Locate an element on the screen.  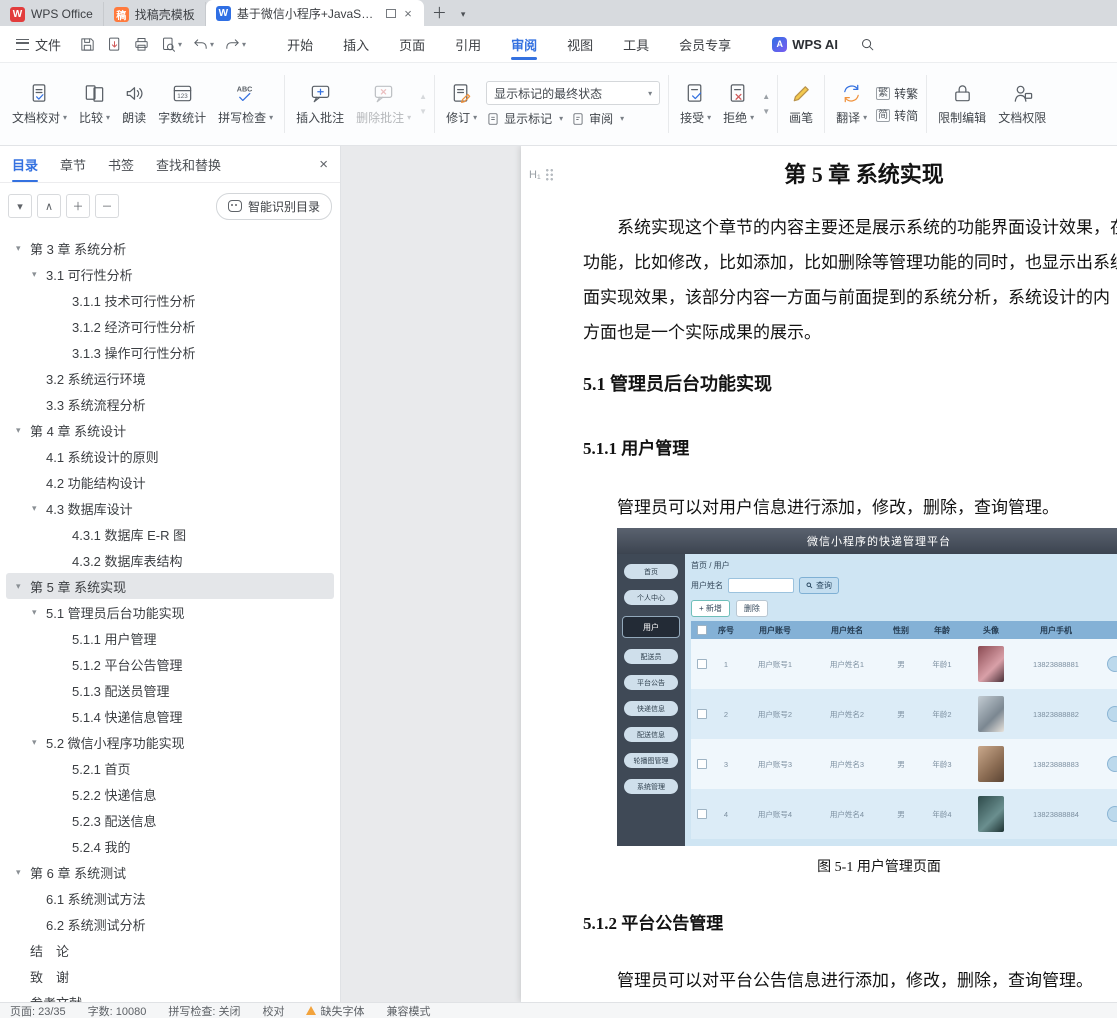
proofing-indicator: 校对 is located at coordinates (273, 1010).